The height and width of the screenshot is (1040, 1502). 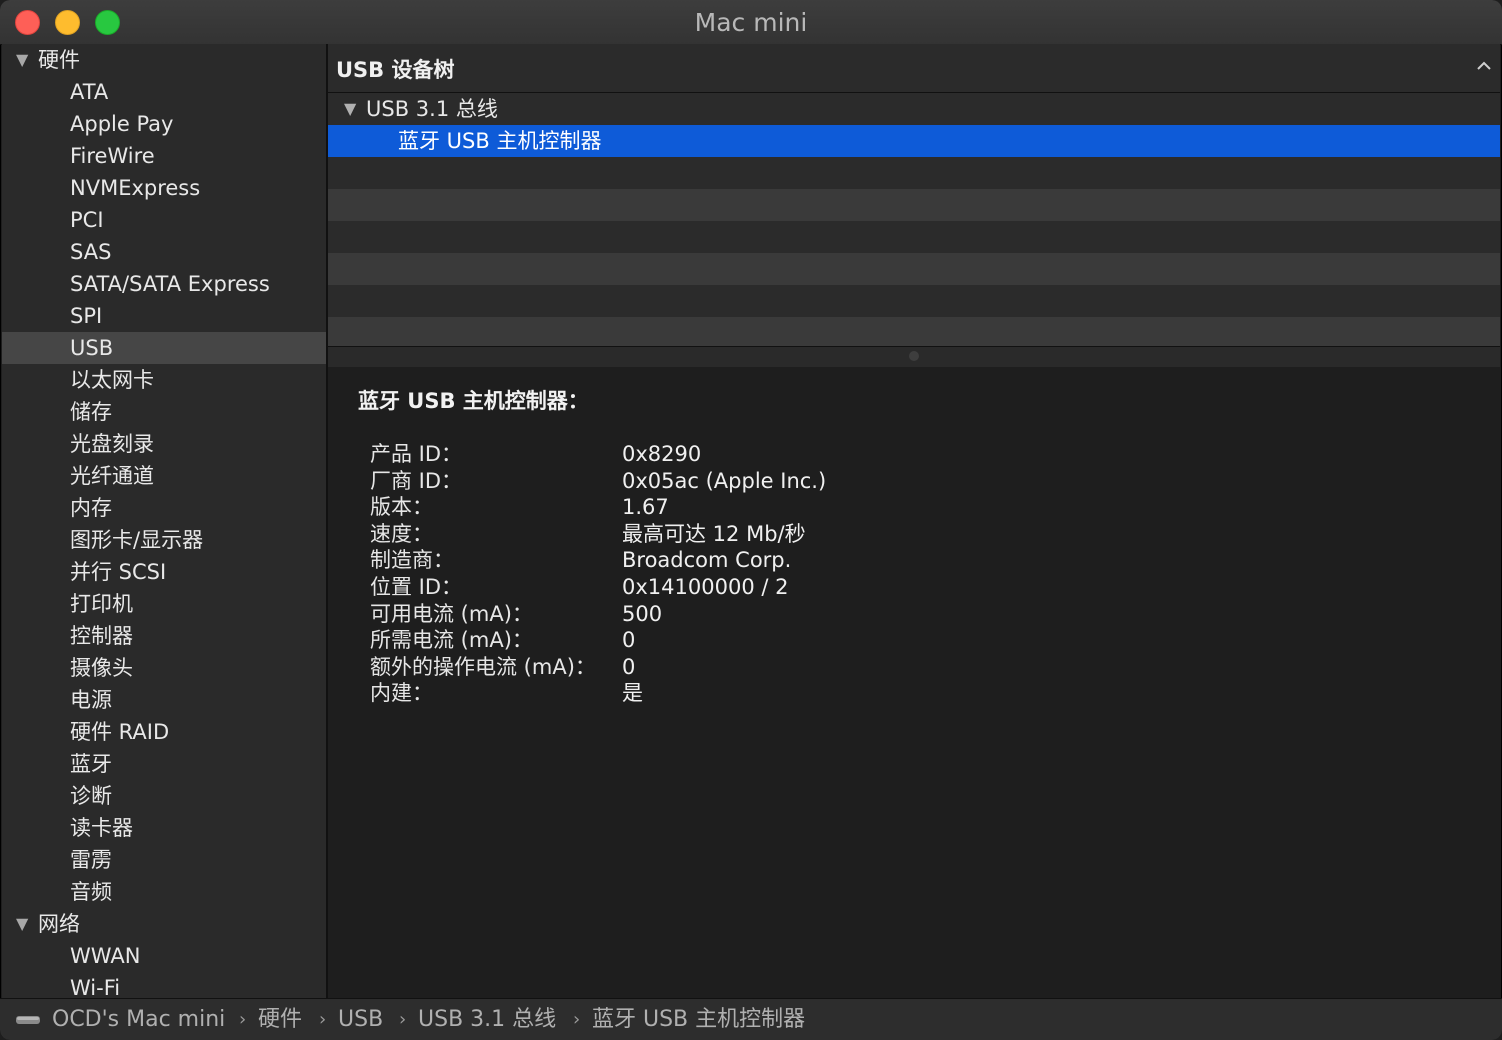 What do you see at coordinates (642, 613) in the screenshot?
I see `property-value: 500` at bounding box center [642, 613].